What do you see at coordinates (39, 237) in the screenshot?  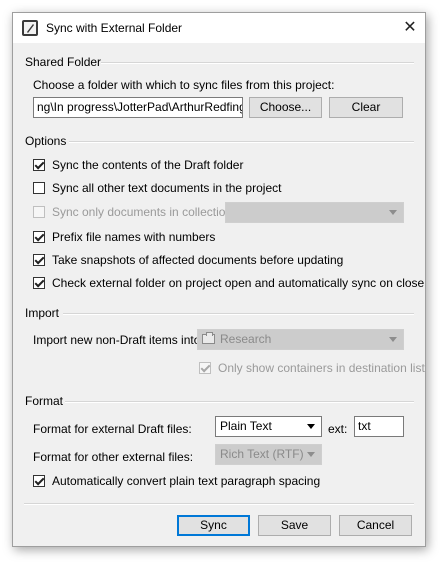 I see `prefix-numbers-checkbox` at bounding box center [39, 237].